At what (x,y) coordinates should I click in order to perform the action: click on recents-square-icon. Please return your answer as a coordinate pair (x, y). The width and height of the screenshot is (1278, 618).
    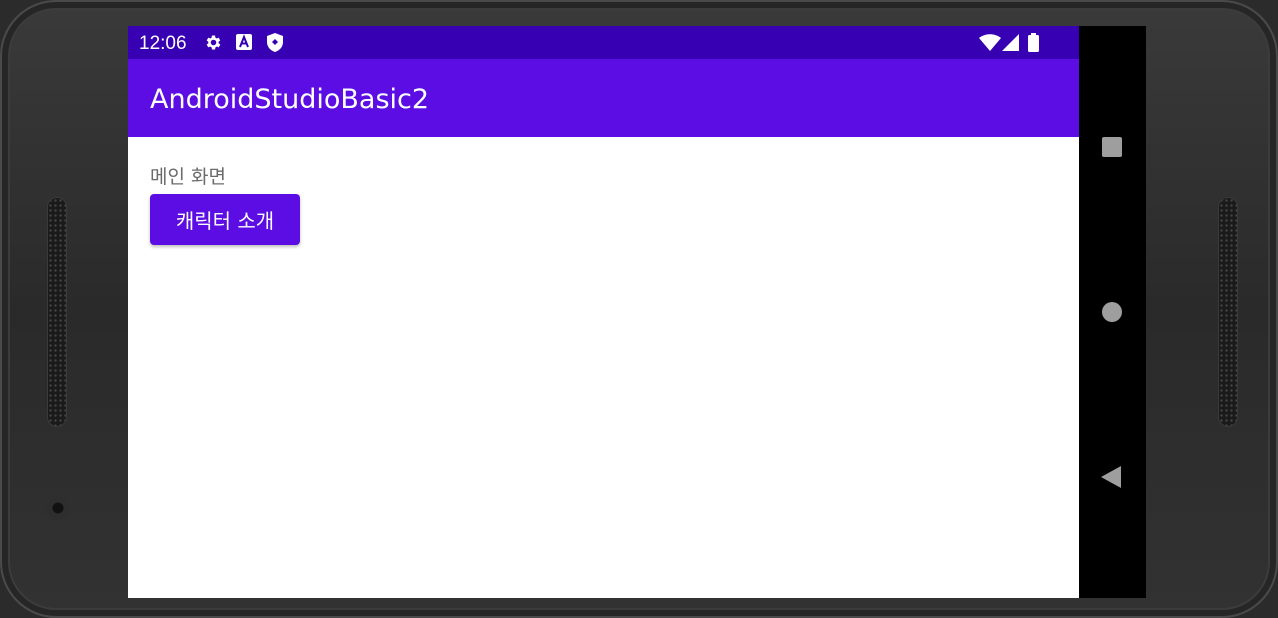
    Looking at the image, I should click on (1112, 147).